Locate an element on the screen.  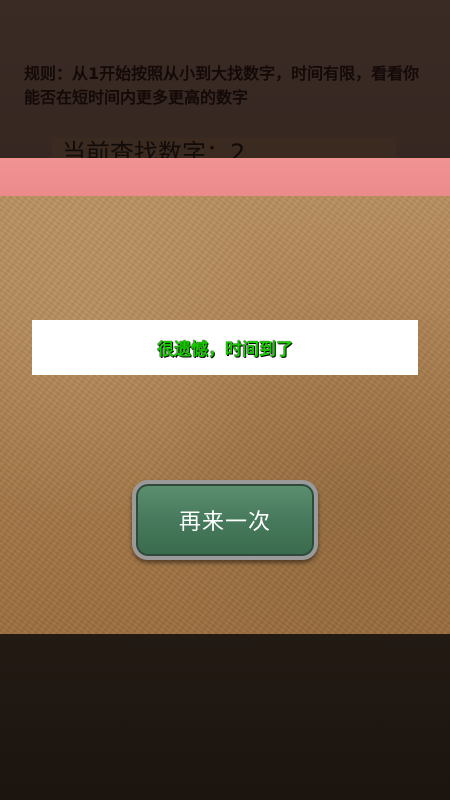
retry-button: 再来一次 is located at coordinates (225, 520).